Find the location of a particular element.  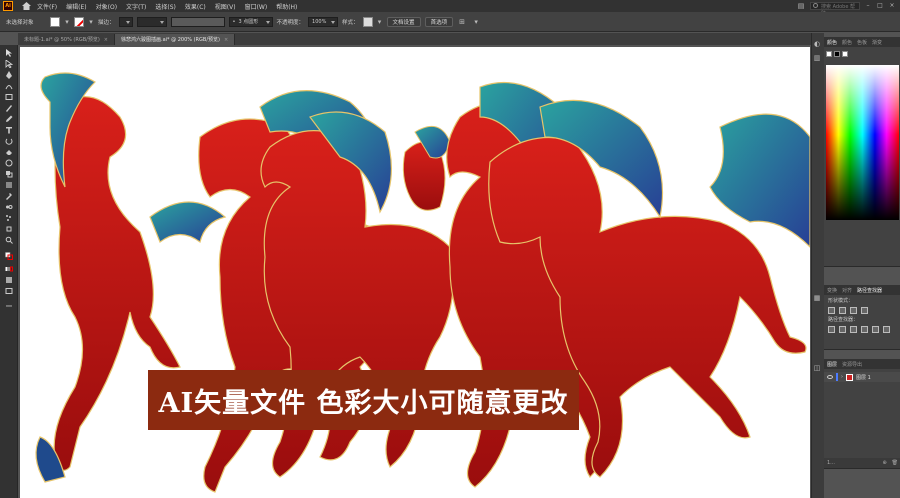

tab-asset-export: 资源导出 is located at coordinates (852, 364).